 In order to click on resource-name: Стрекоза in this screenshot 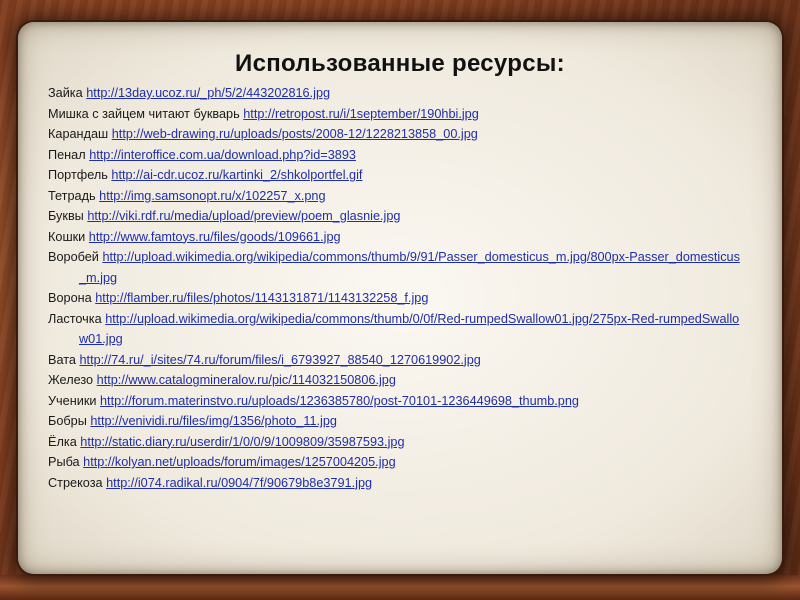, I will do `click(75, 482)`.